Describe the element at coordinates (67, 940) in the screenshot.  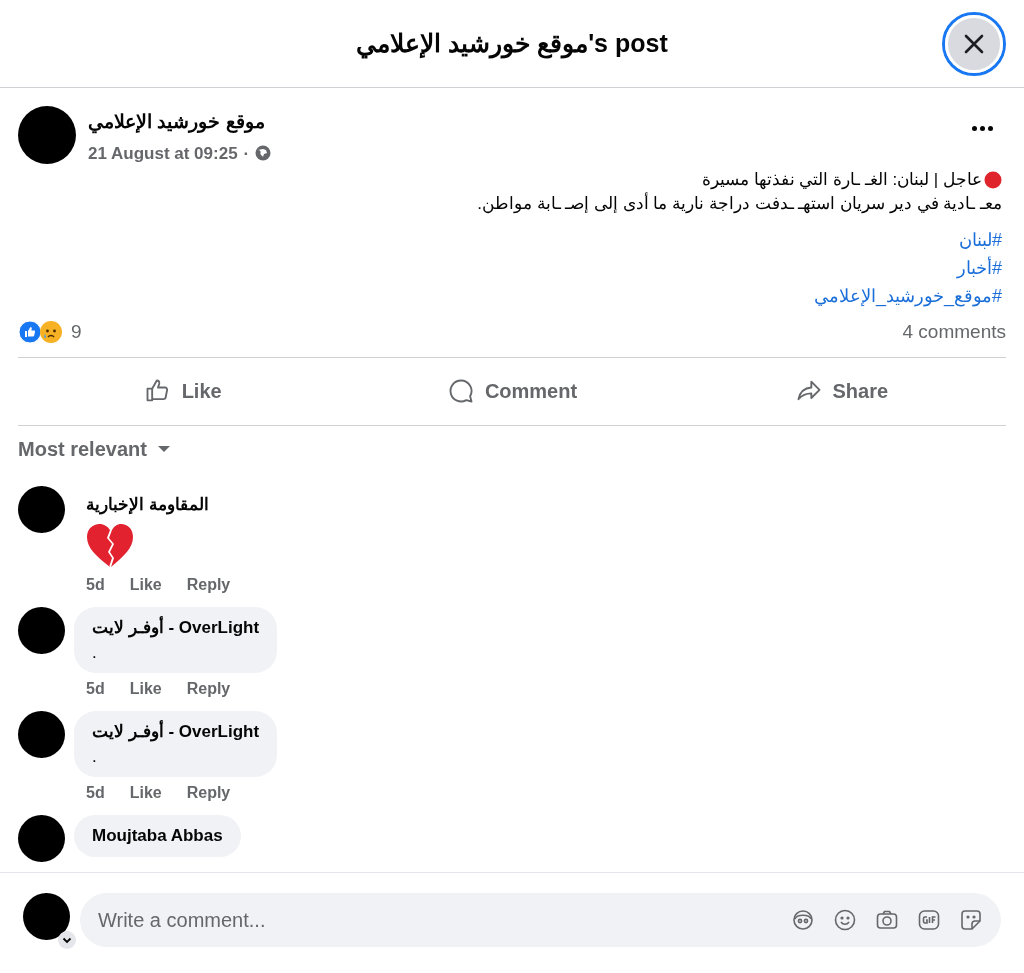
I see `chevron-down-icon` at that location.